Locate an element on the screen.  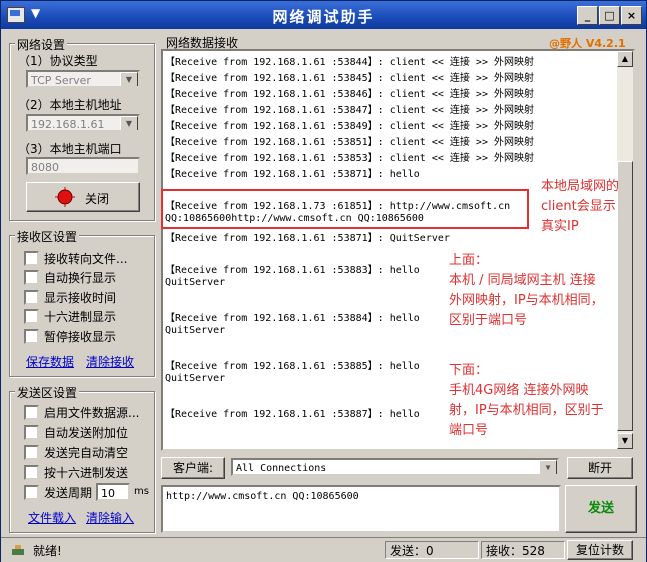
annotation-line: 端口号 is located at coordinates (469, 430).